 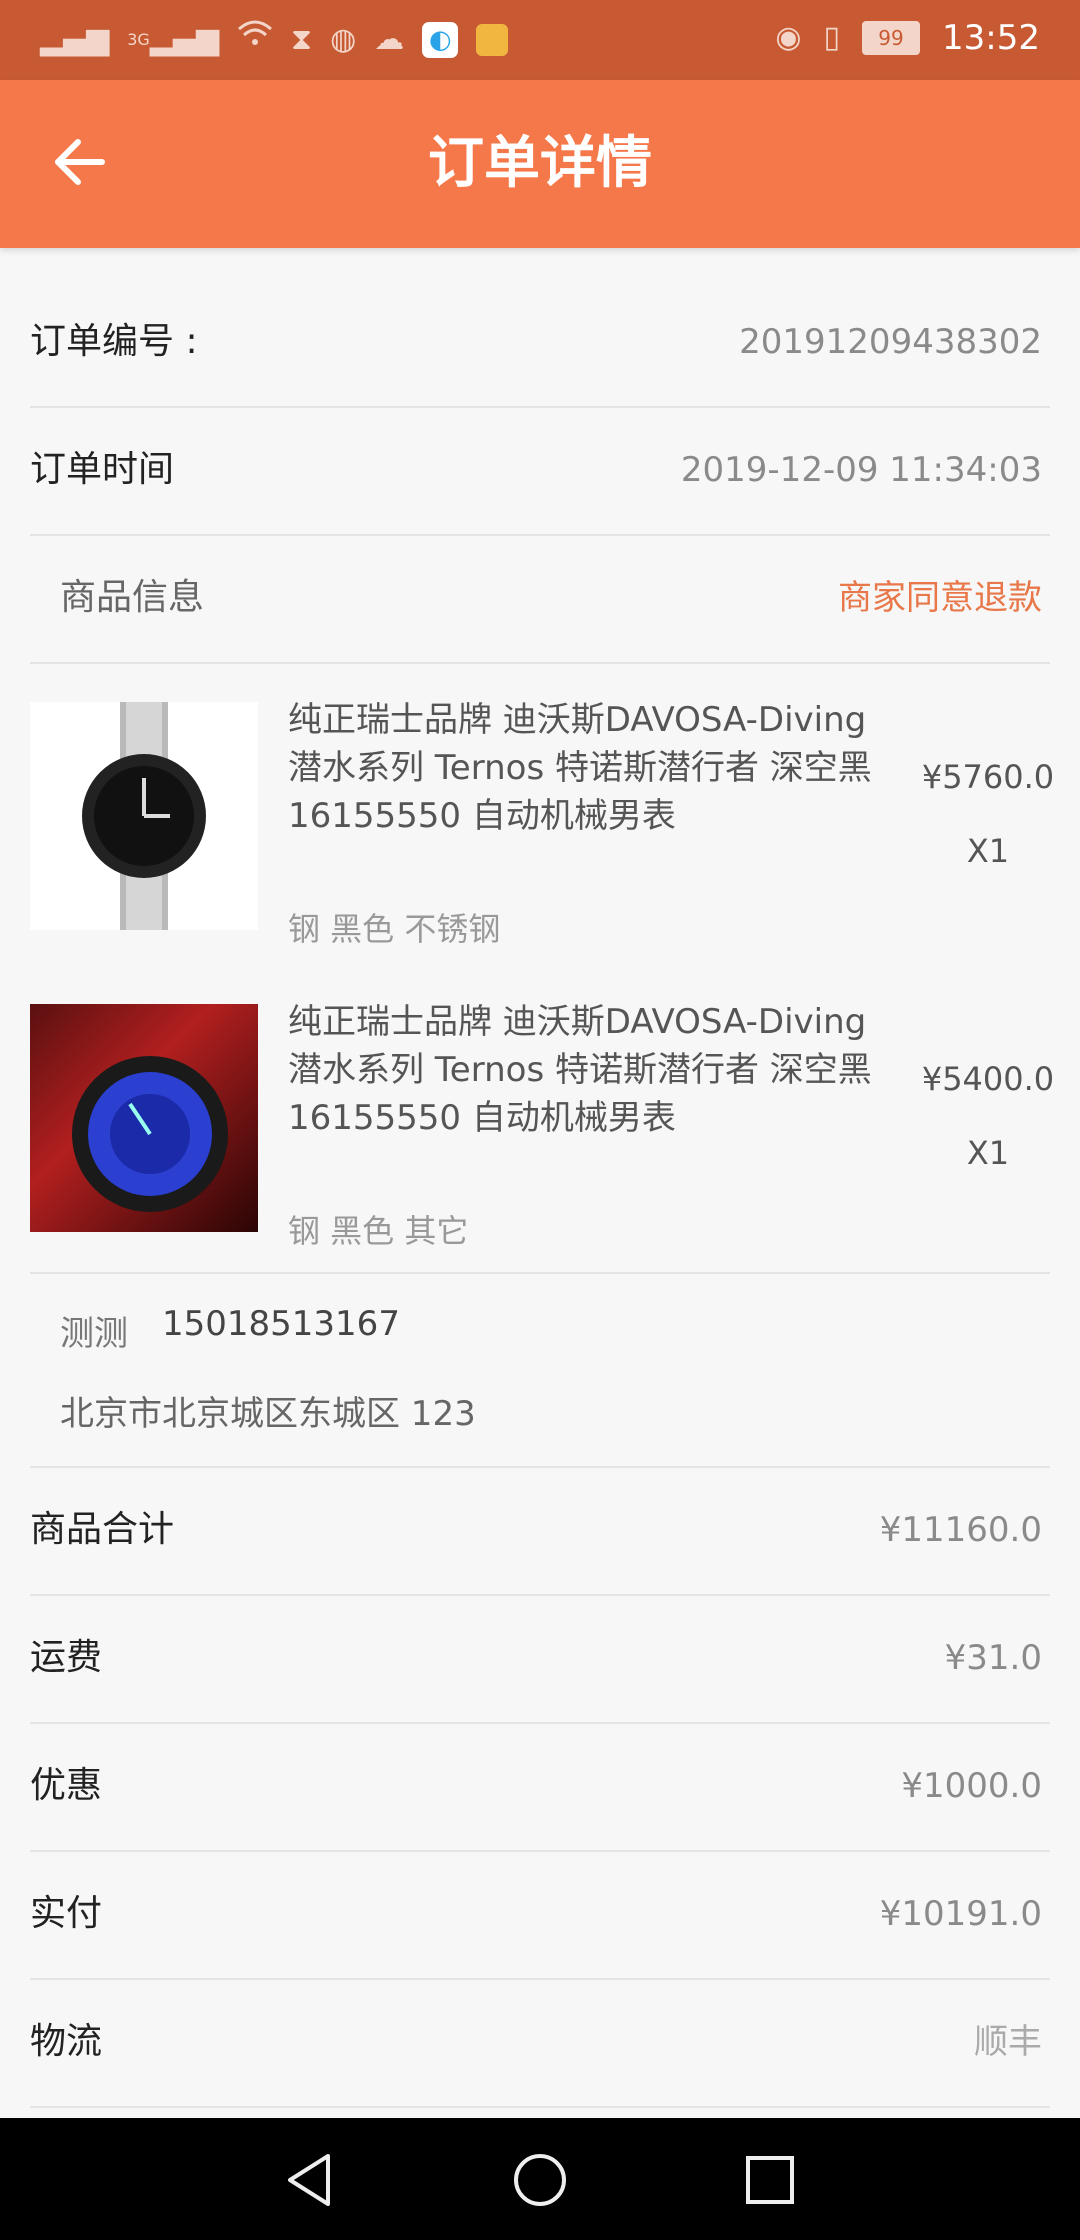 I want to click on logistics-label: 物流, so click(x=66, y=2041).